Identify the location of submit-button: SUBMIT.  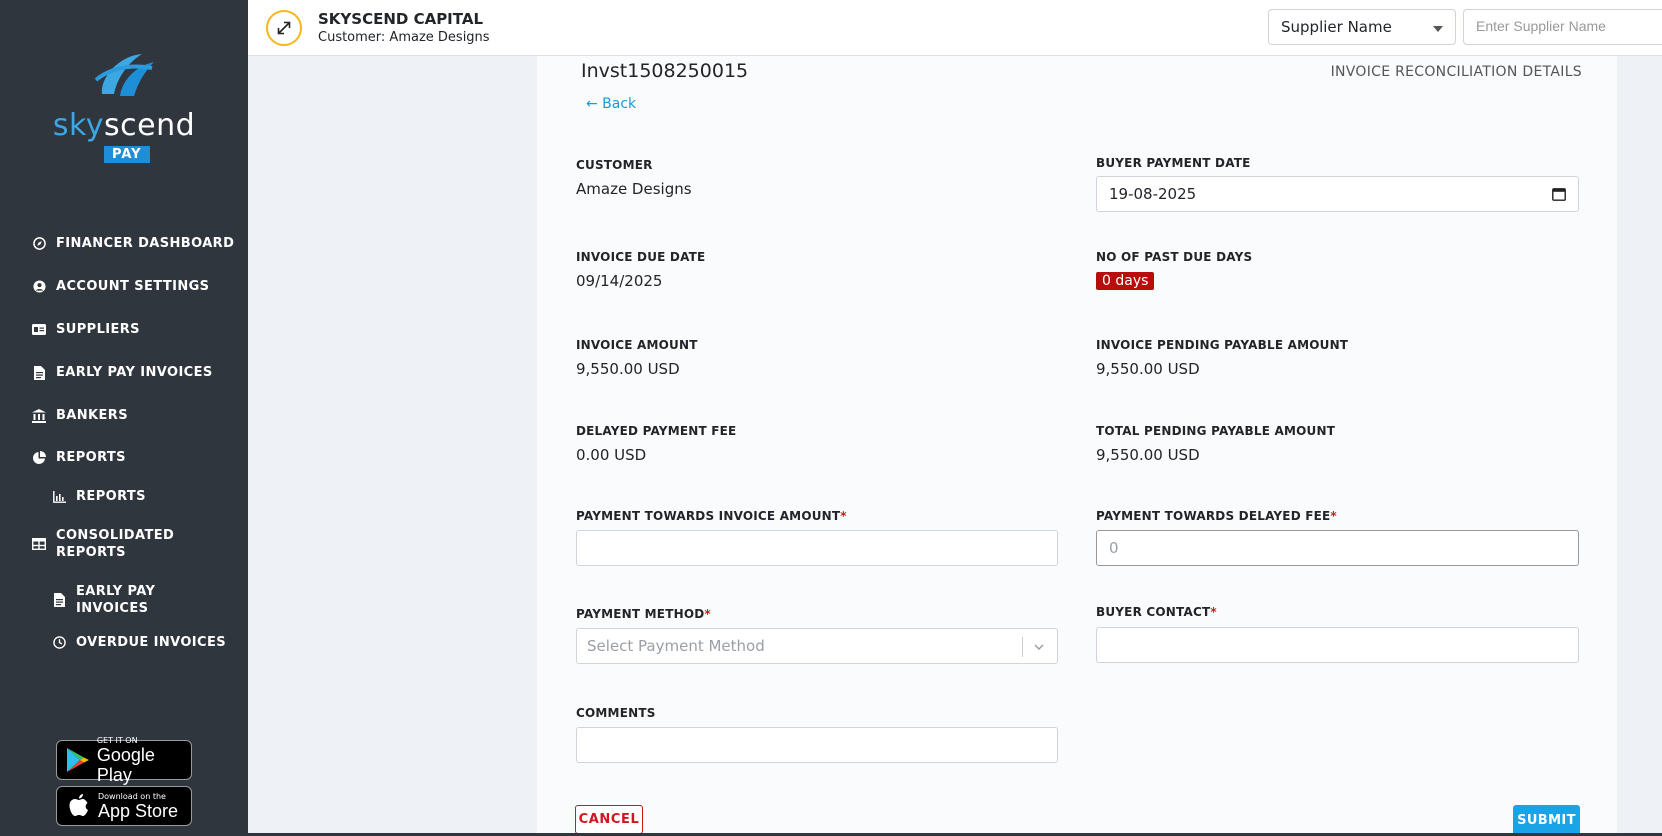
(1546, 820).